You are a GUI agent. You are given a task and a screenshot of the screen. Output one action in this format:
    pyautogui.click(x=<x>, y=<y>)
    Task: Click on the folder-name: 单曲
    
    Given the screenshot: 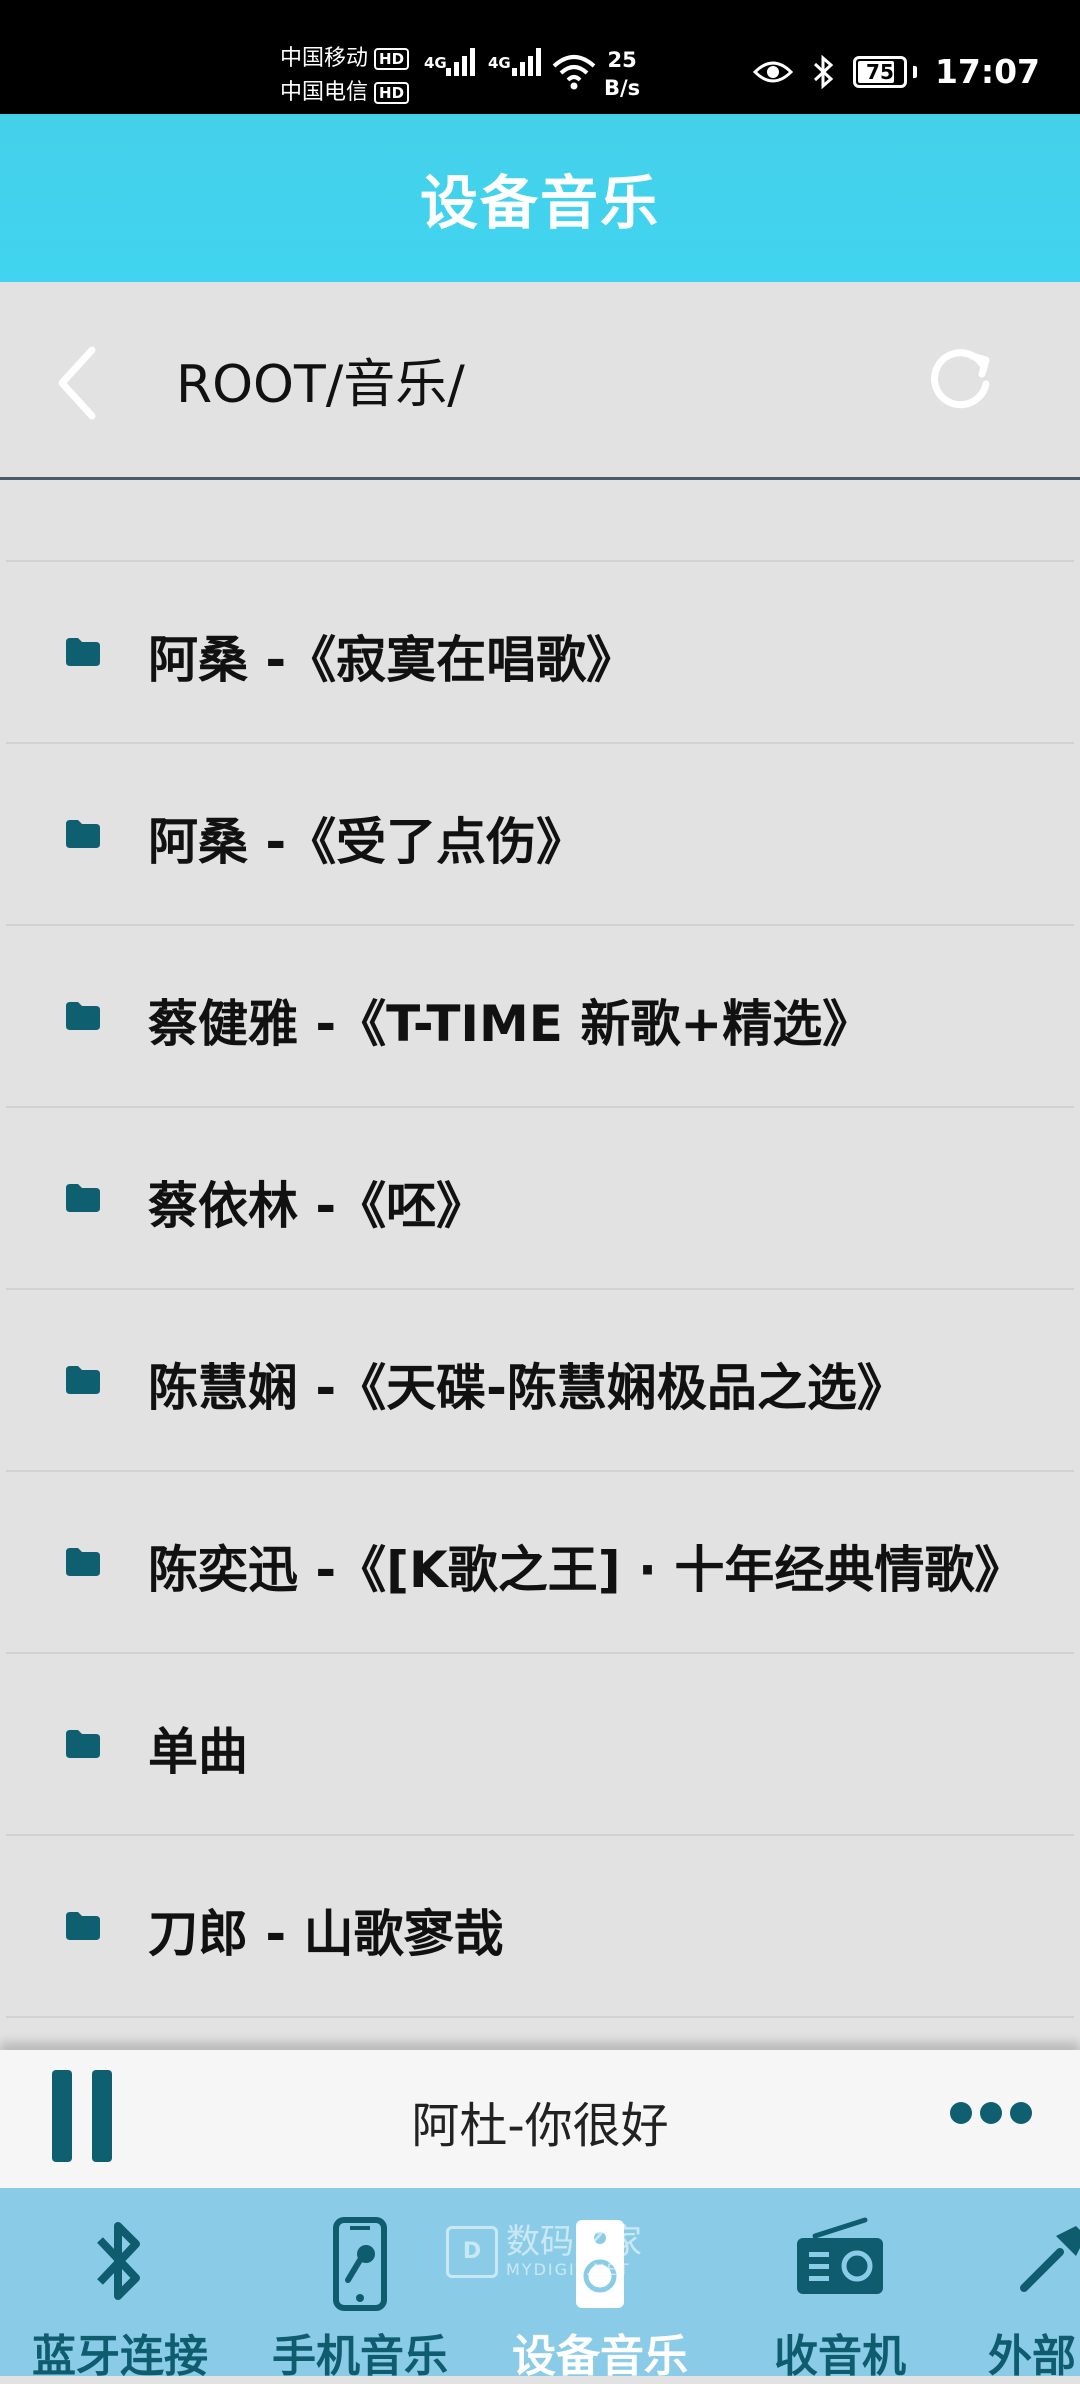 What is the action you would take?
    pyautogui.click(x=198, y=1752)
    